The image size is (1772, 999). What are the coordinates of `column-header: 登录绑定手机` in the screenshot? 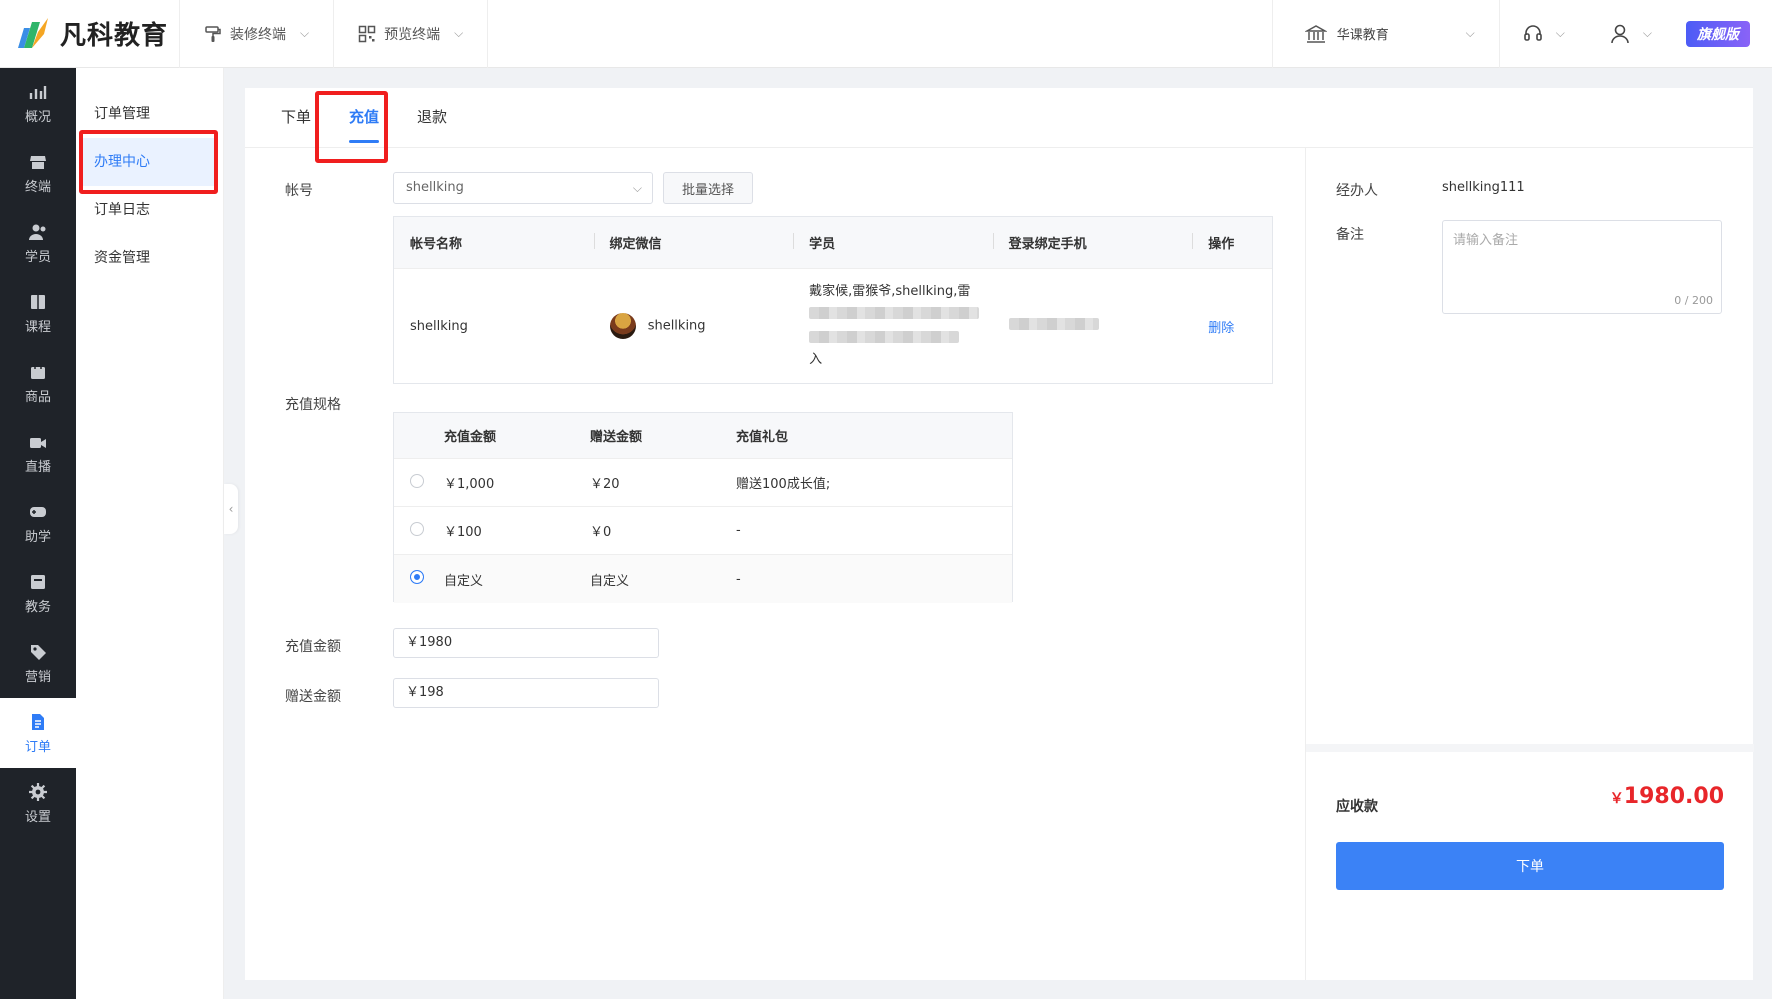 It's located at (1092, 242).